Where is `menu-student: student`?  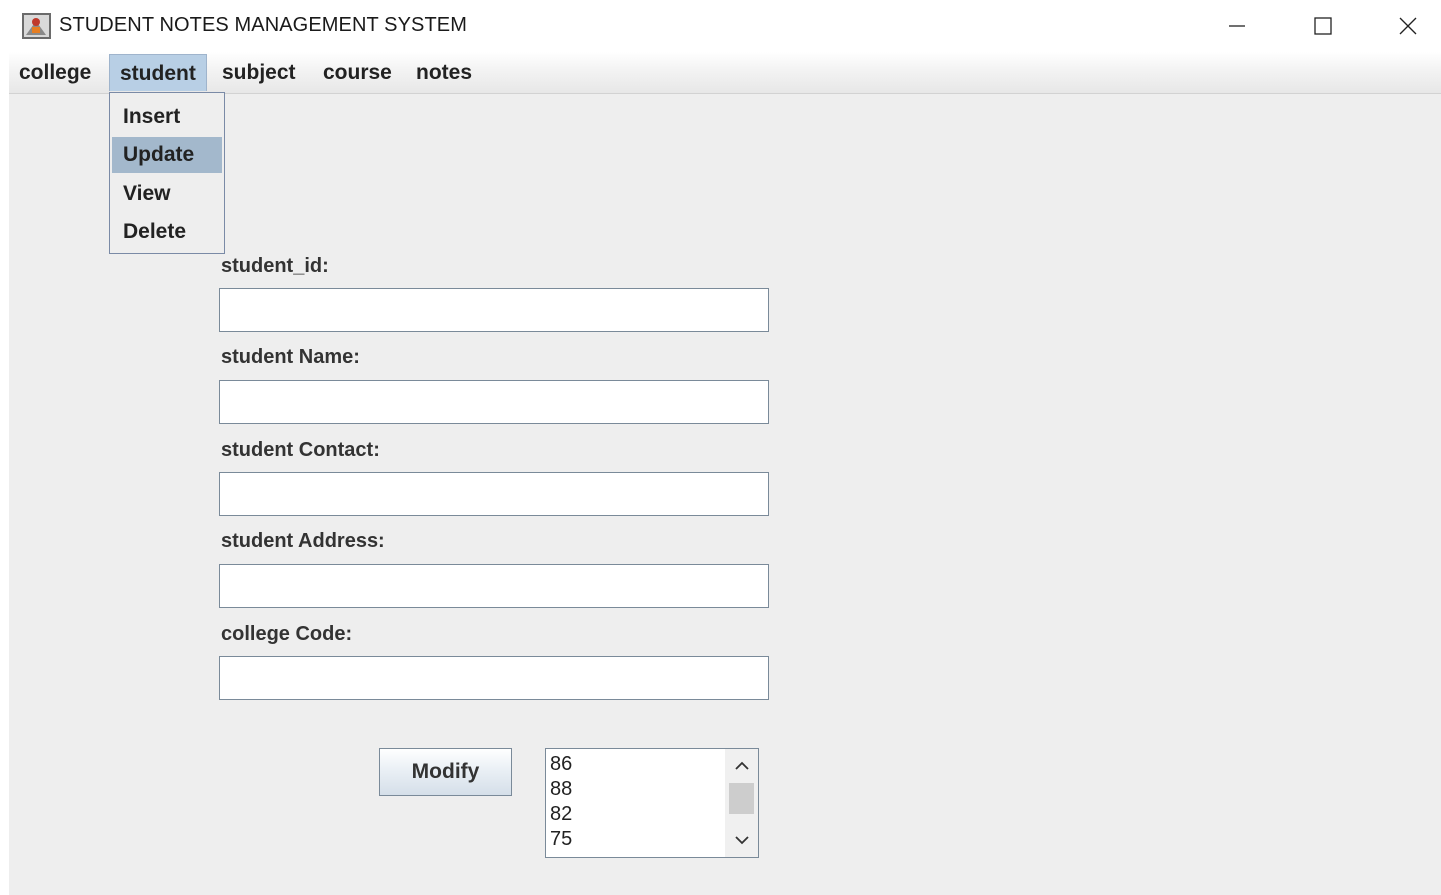 menu-student: student is located at coordinates (158, 72).